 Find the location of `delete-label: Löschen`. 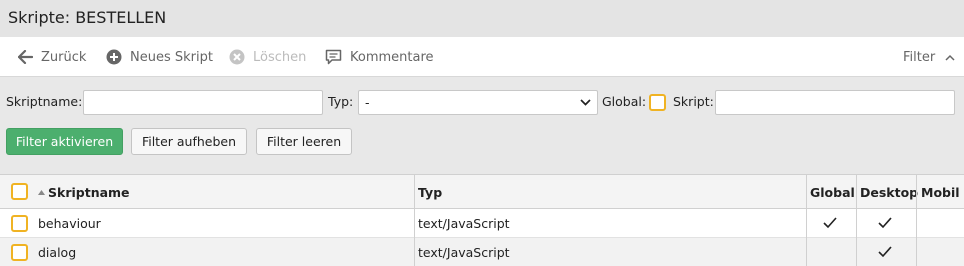

delete-label: Löschen is located at coordinates (280, 57).